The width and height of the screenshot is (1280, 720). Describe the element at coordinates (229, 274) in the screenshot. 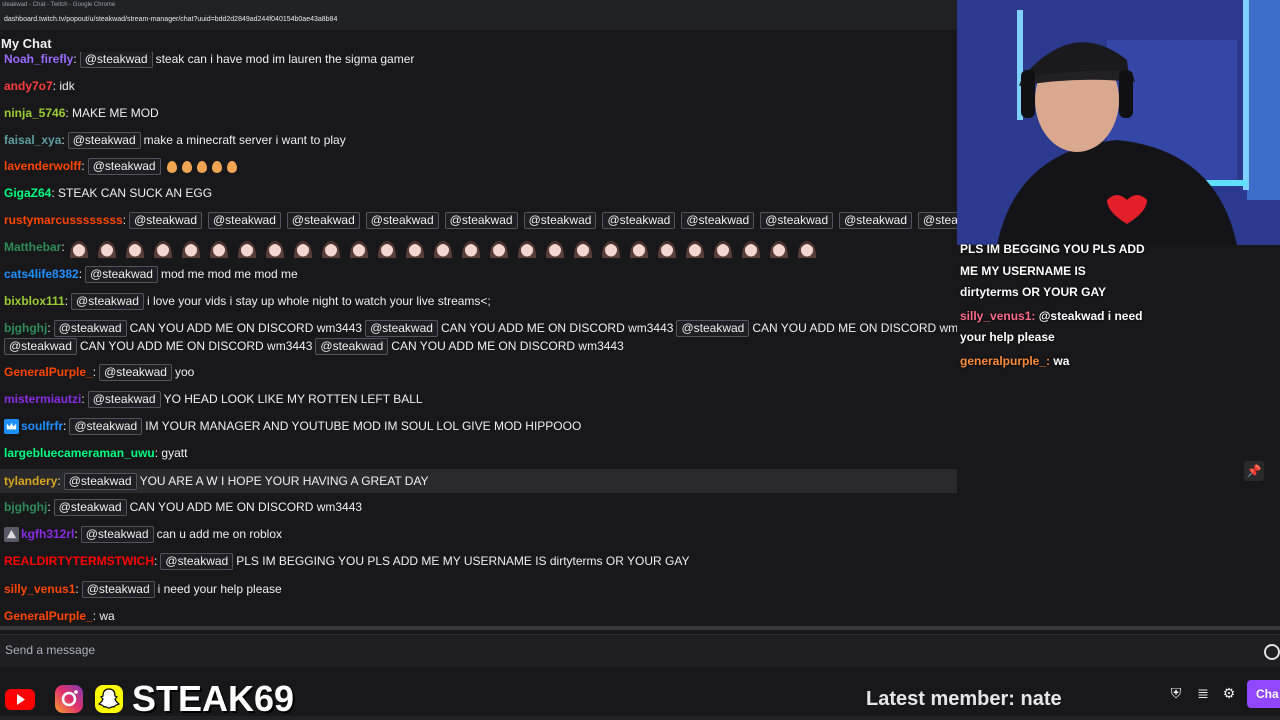

I see `message-text: mod me mod me mod me` at that location.